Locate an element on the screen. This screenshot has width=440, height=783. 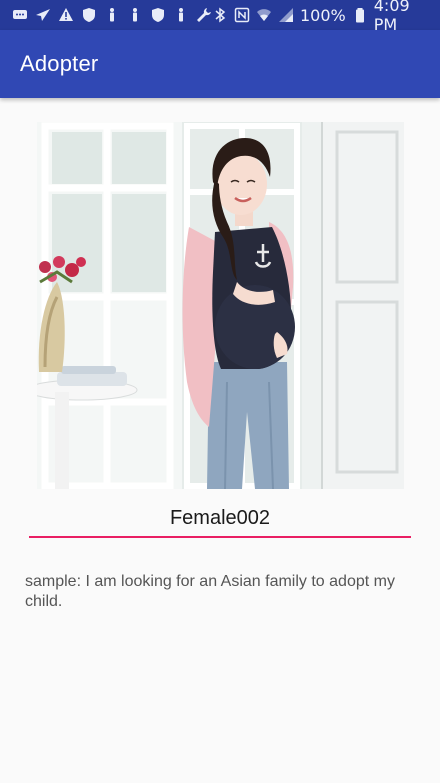
notification-icons is located at coordinates (112, 15).